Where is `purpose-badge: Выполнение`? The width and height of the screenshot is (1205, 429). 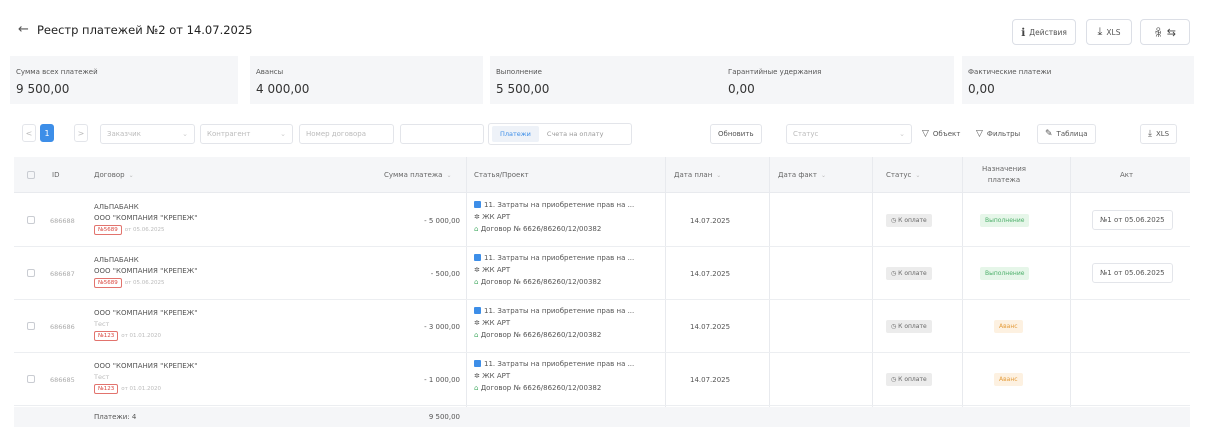
purpose-badge: Выполнение is located at coordinates (1005, 273).